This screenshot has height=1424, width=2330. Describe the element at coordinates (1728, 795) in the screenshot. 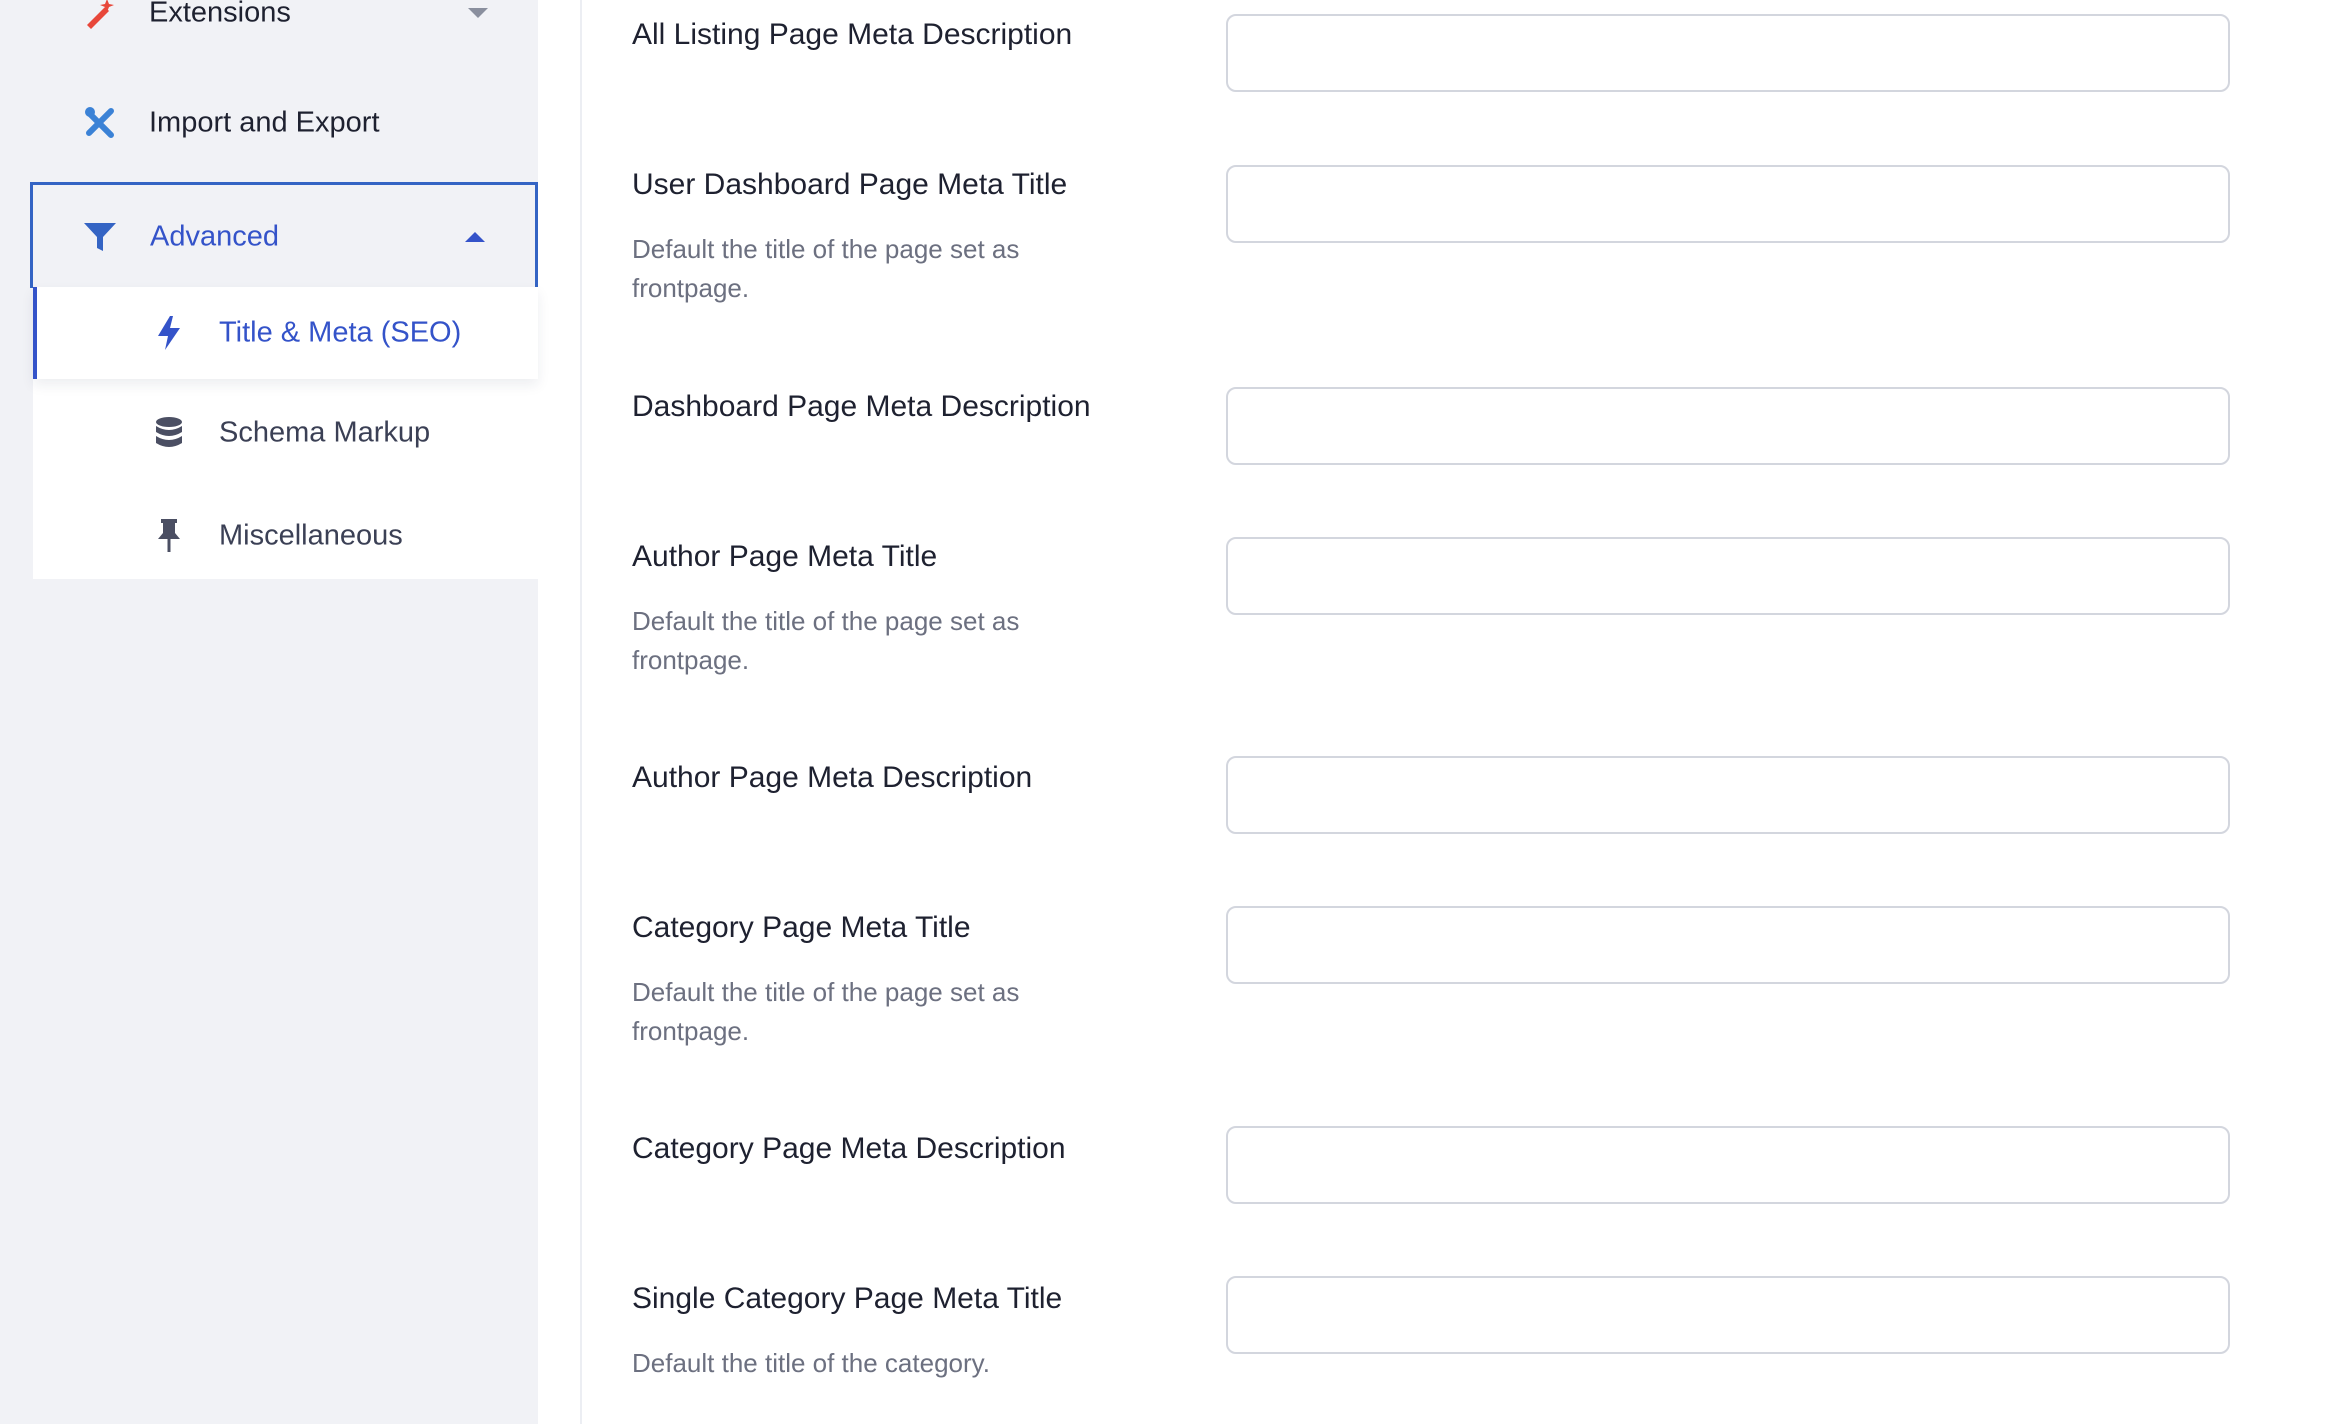

I see `author-meta-description-input` at that location.